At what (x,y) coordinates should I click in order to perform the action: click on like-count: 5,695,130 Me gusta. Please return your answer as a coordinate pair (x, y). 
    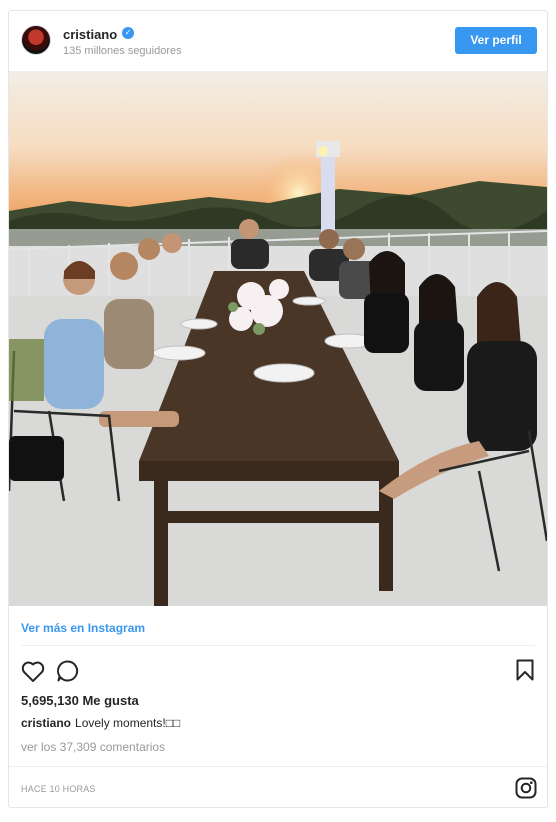
    Looking at the image, I should click on (80, 700).